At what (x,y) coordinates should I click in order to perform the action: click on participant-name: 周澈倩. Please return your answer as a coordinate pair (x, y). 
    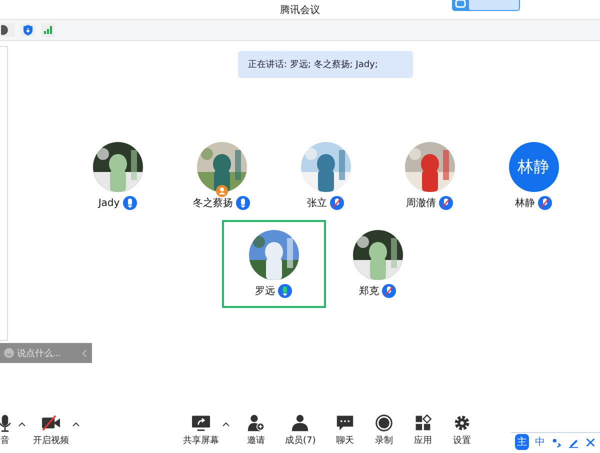
    Looking at the image, I should click on (421, 203).